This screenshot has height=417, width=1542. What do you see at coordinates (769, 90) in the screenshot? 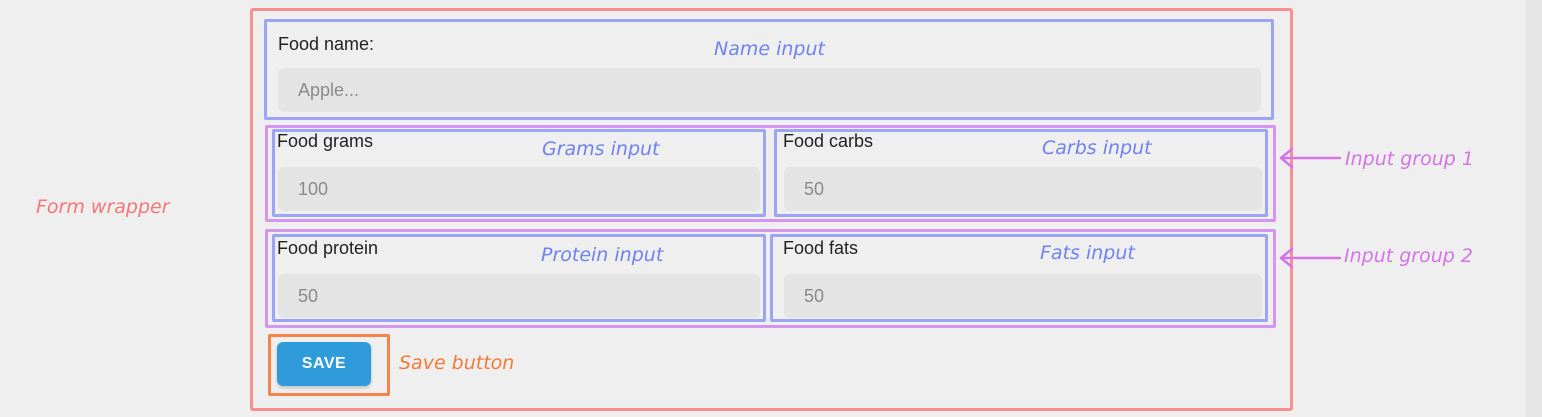
I see `food-name-input` at bounding box center [769, 90].